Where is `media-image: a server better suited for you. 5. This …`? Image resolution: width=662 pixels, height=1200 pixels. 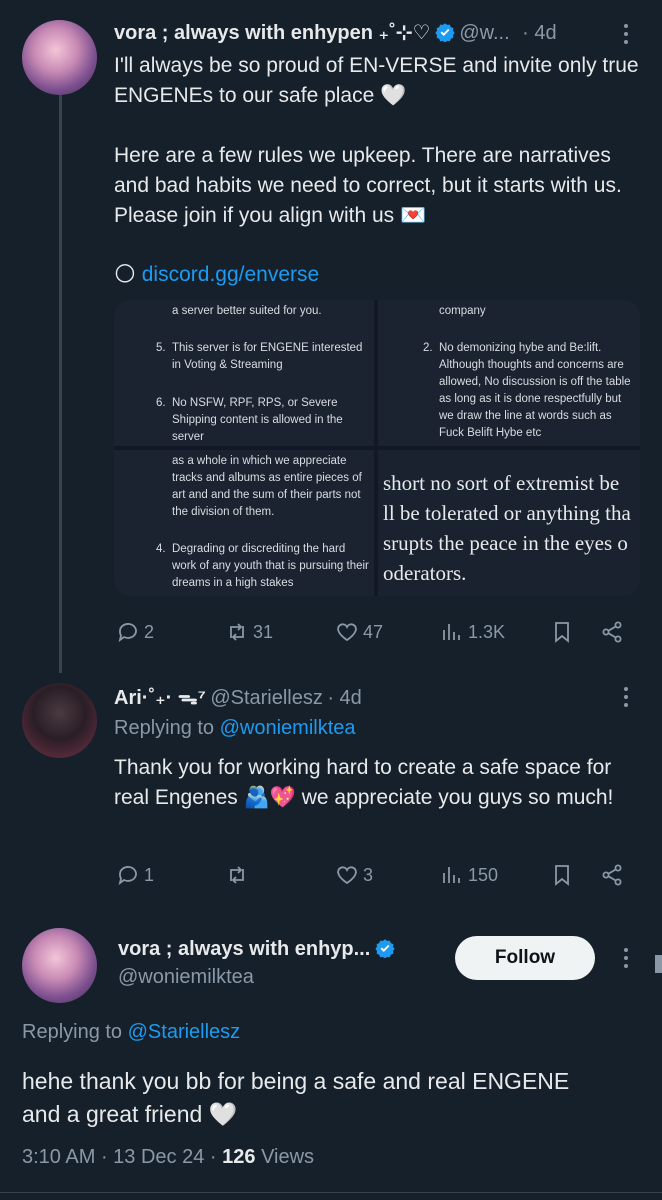
media-image: a server better suited for you. 5. This … is located at coordinates (244, 373).